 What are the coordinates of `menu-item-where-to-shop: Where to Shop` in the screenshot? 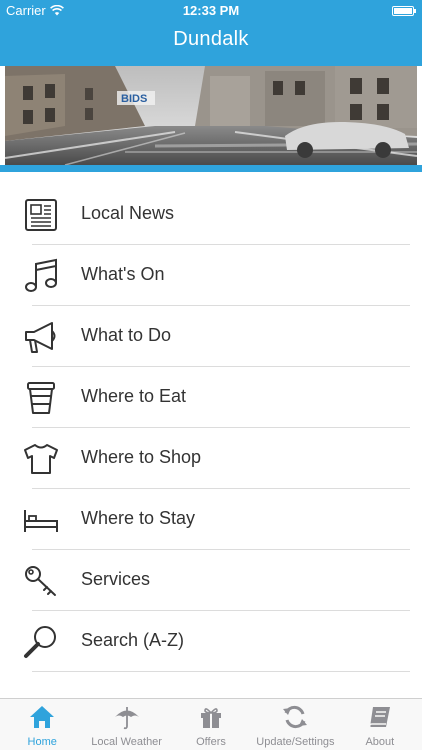 It's located at (211, 458).